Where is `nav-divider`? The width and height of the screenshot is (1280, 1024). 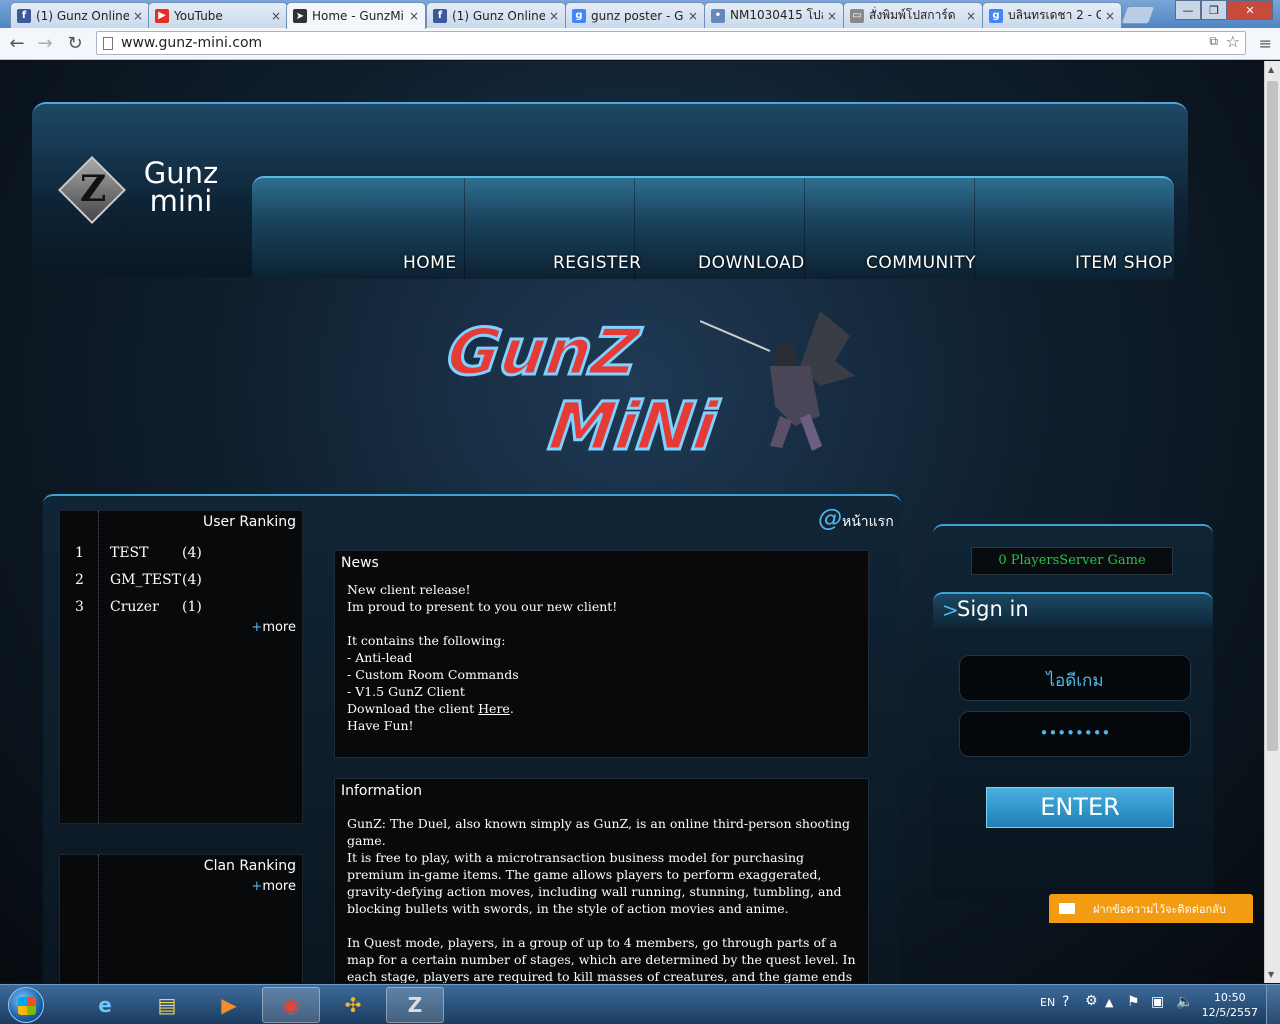
nav-divider is located at coordinates (464, 229).